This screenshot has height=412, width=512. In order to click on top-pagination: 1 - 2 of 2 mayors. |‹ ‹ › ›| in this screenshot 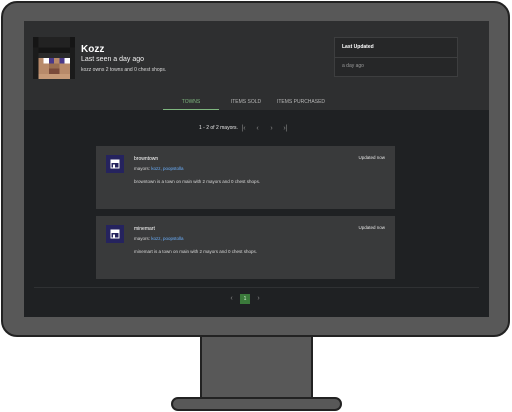, I will do `click(256, 130)`.